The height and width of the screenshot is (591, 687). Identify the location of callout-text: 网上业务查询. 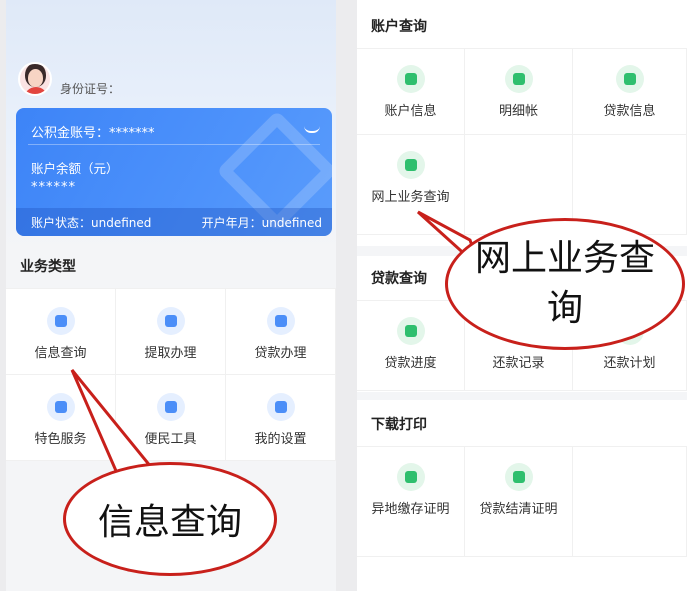
(565, 283).